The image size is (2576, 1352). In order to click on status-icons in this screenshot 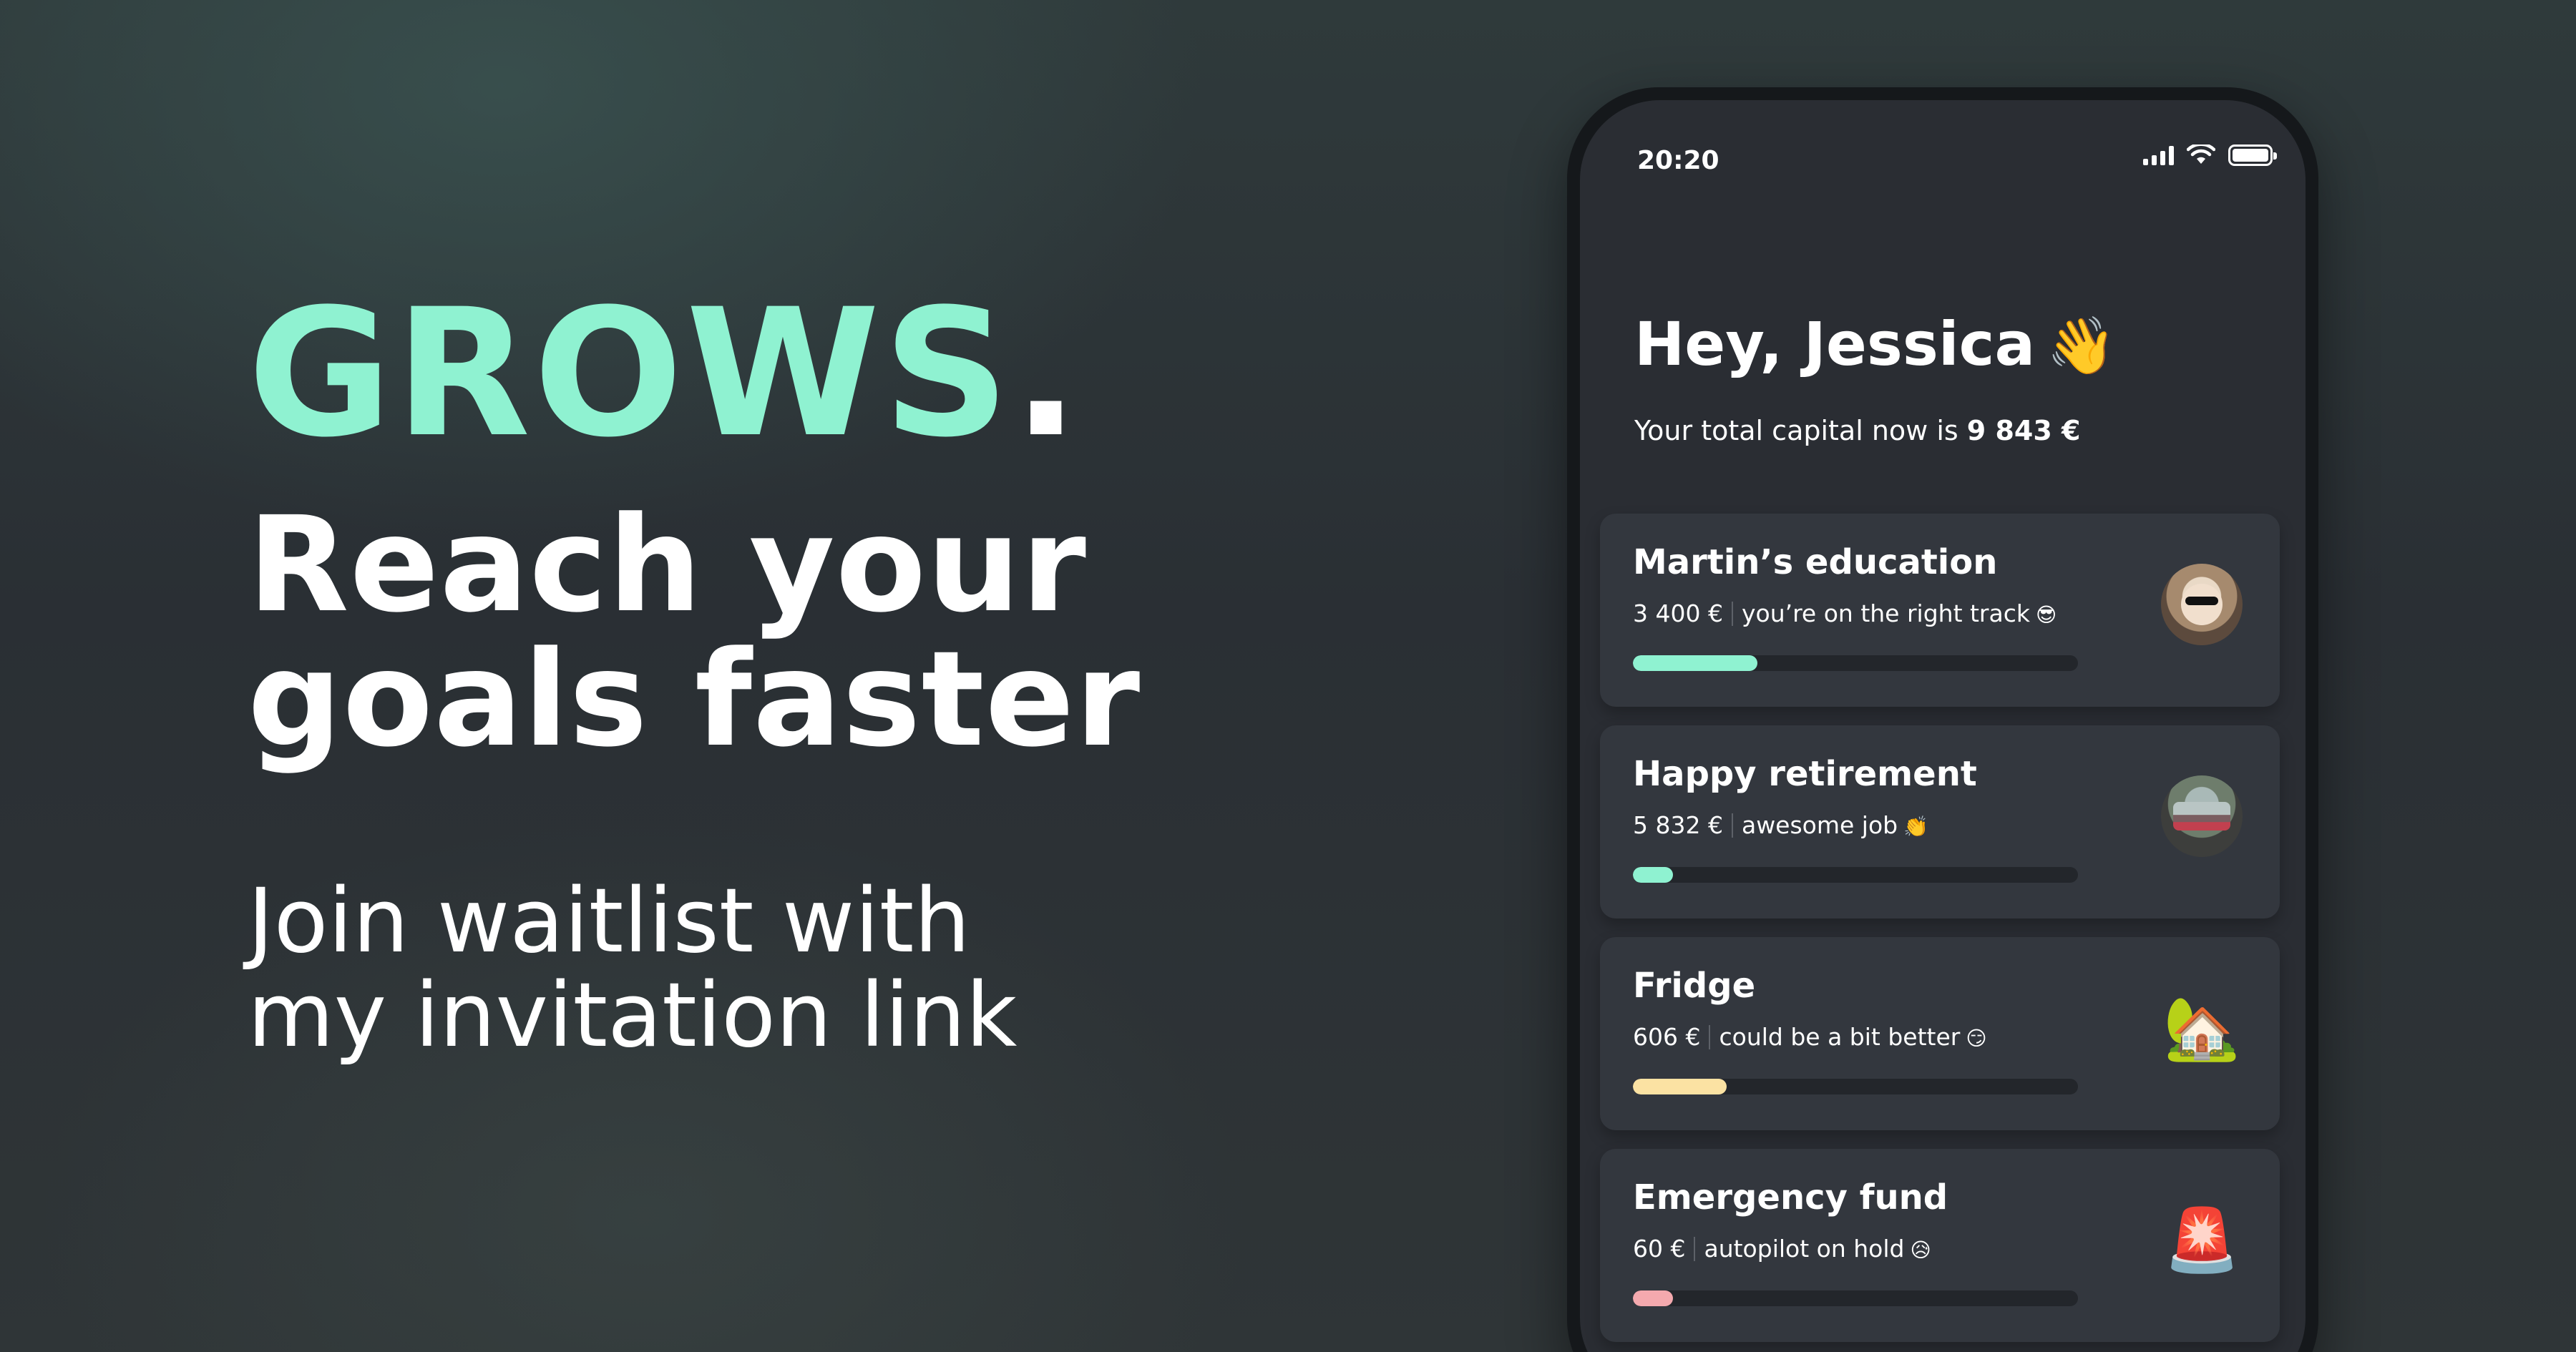, I will do `click(2210, 155)`.